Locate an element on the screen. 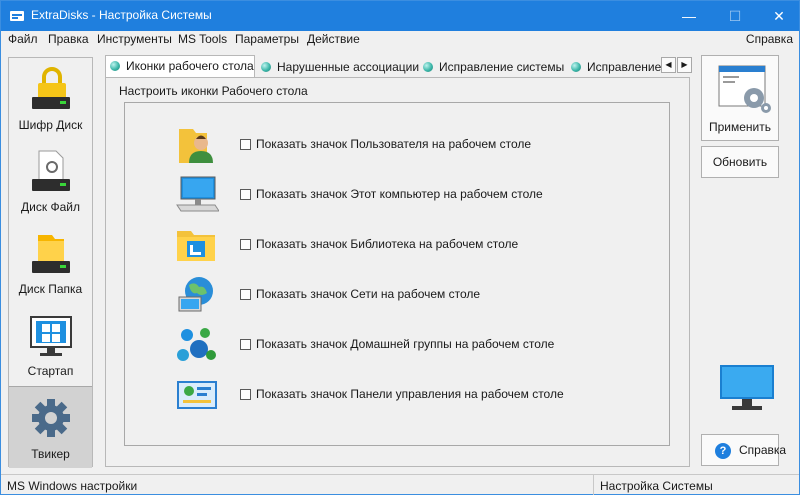  tab-label: Нарушенные ассоциации is located at coordinates (348, 67).